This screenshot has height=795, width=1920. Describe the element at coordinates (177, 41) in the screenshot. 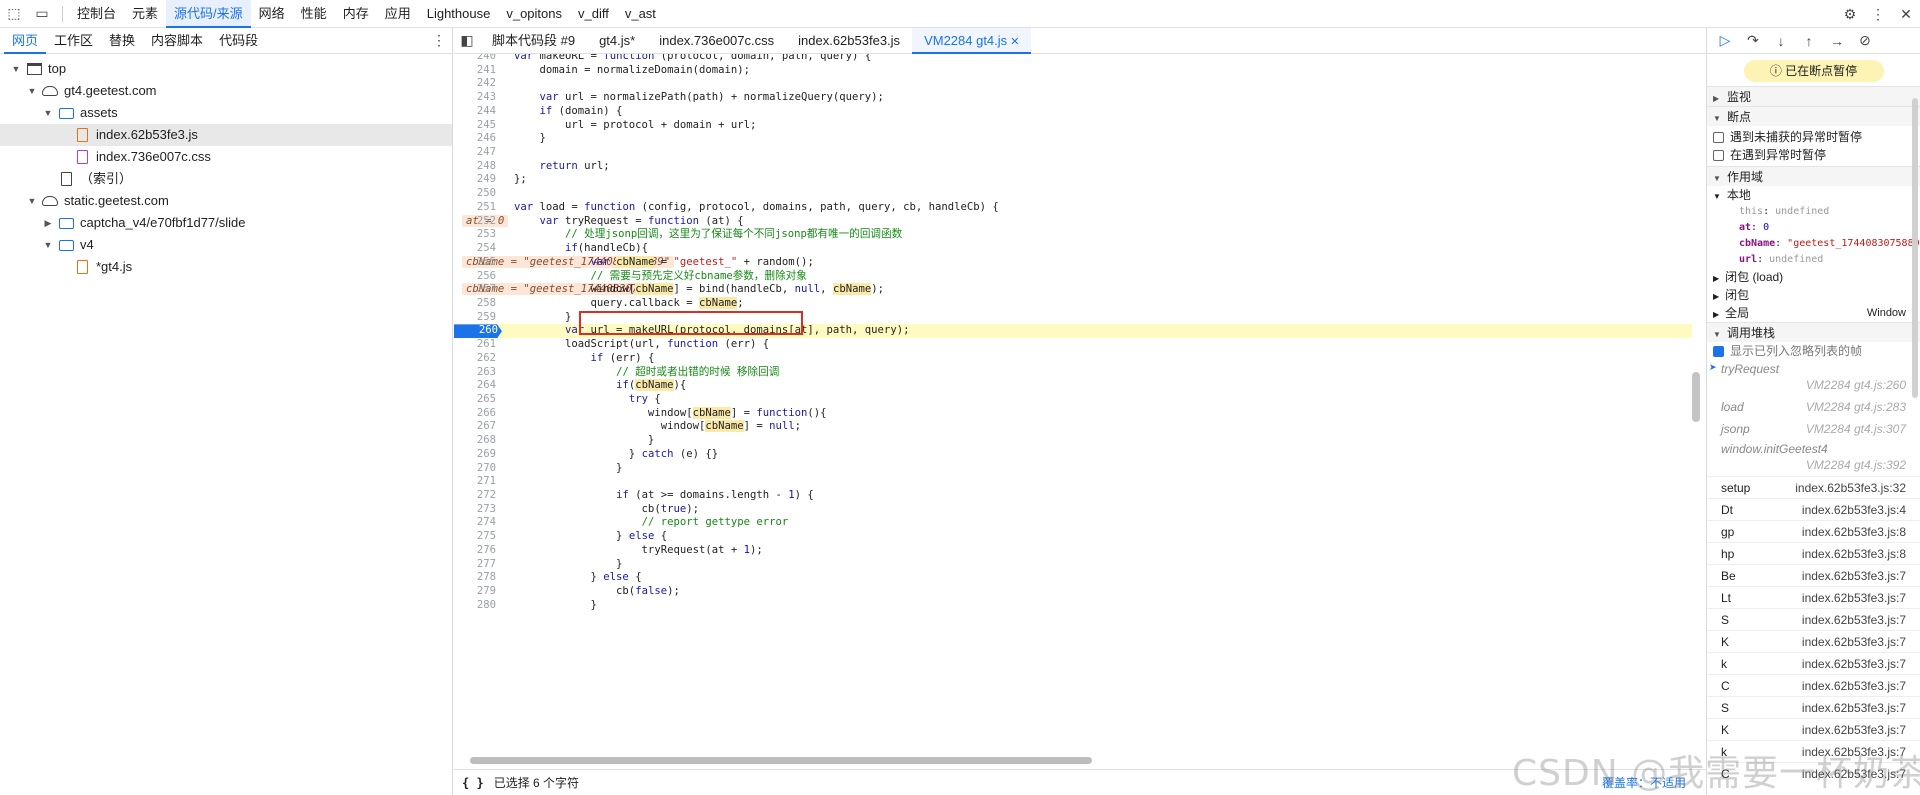

I see `navigator-tab: 内容脚本` at that location.